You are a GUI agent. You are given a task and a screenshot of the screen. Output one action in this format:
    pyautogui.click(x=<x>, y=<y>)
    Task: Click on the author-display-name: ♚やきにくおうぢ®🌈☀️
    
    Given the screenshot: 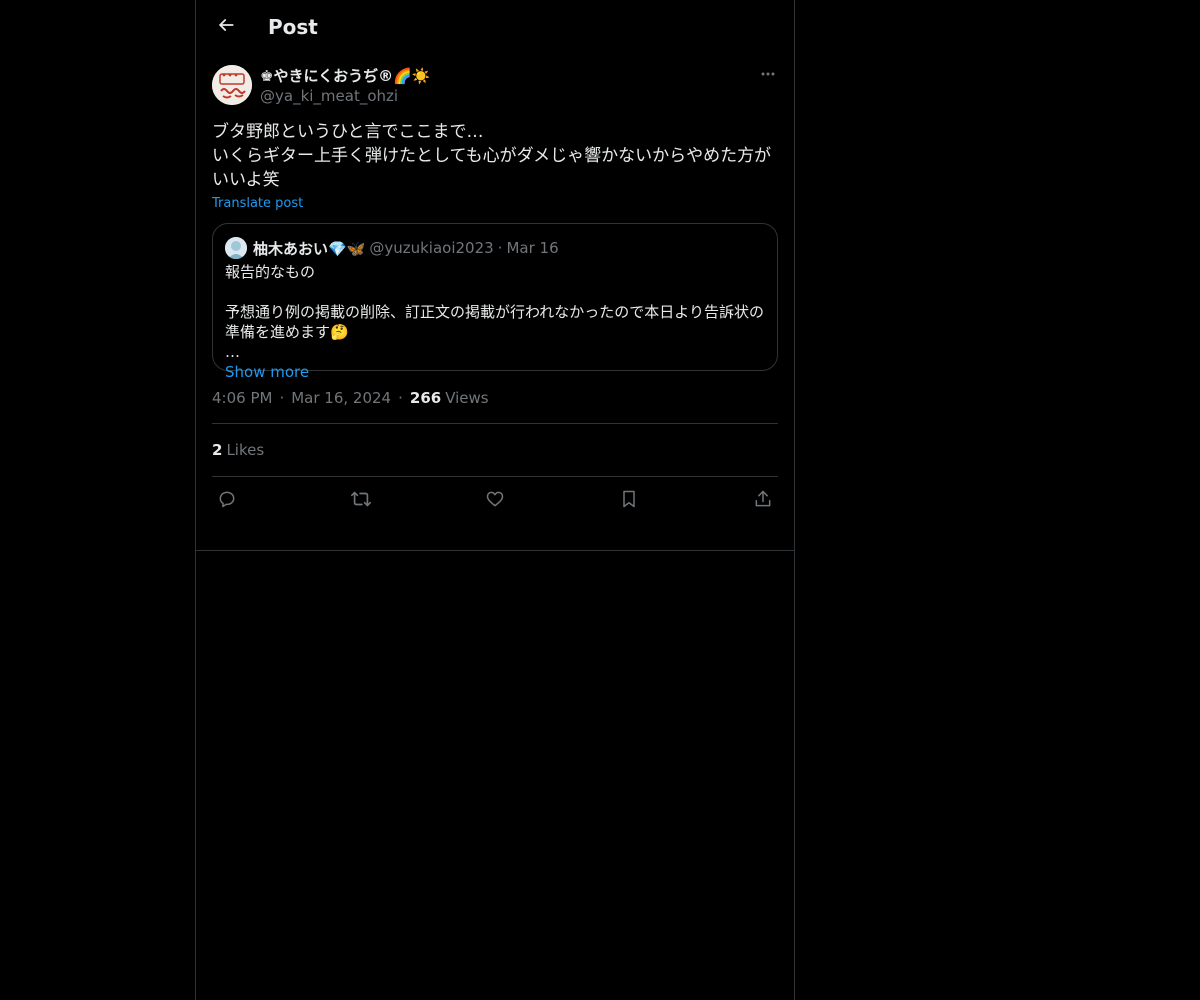 What is the action you would take?
    pyautogui.click(x=345, y=76)
    